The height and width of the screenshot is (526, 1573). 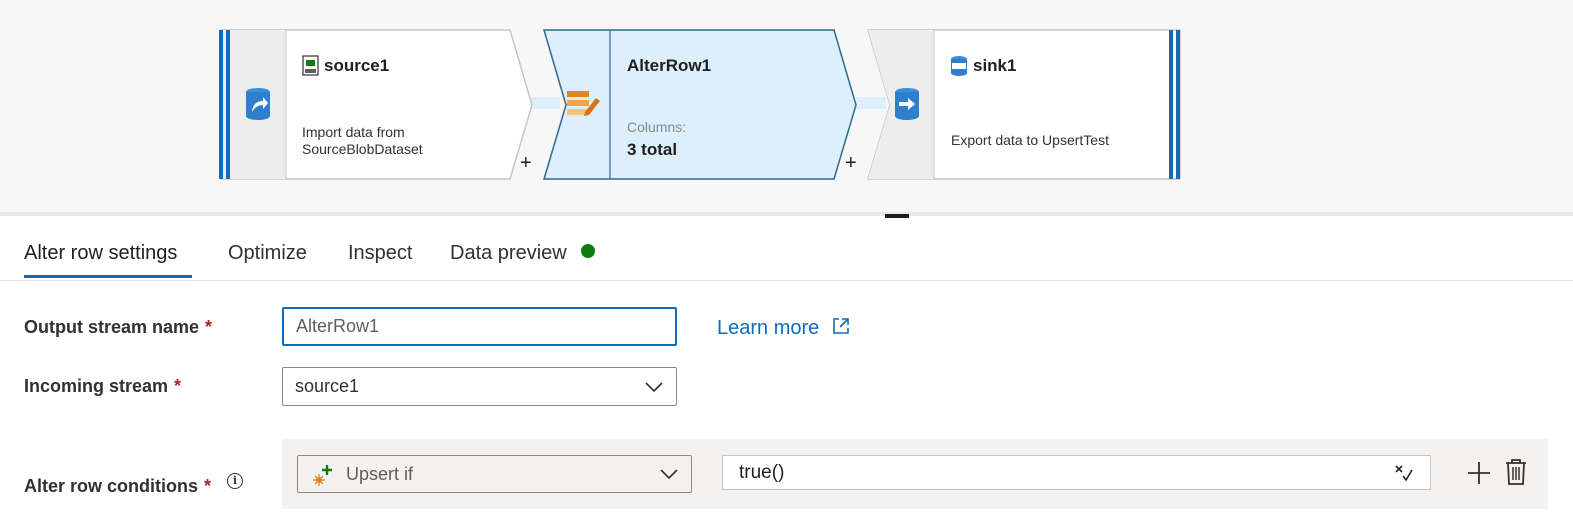 What do you see at coordinates (112, 327) in the screenshot?
I see `output-stream-label-text: Output stream name` at bounding box center [112, 327].